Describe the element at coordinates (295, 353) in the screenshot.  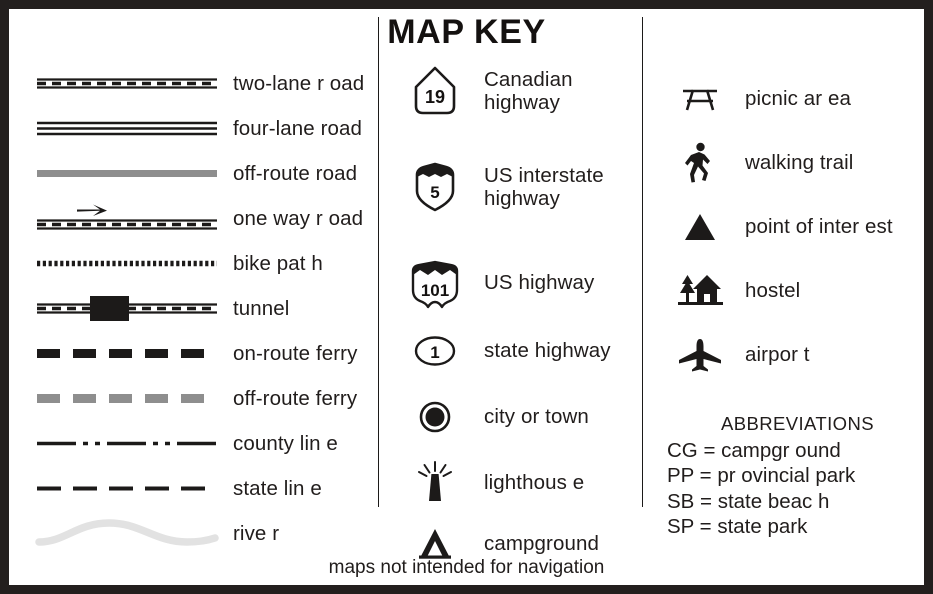
I see `legend-label: on-route ferry` at that location.